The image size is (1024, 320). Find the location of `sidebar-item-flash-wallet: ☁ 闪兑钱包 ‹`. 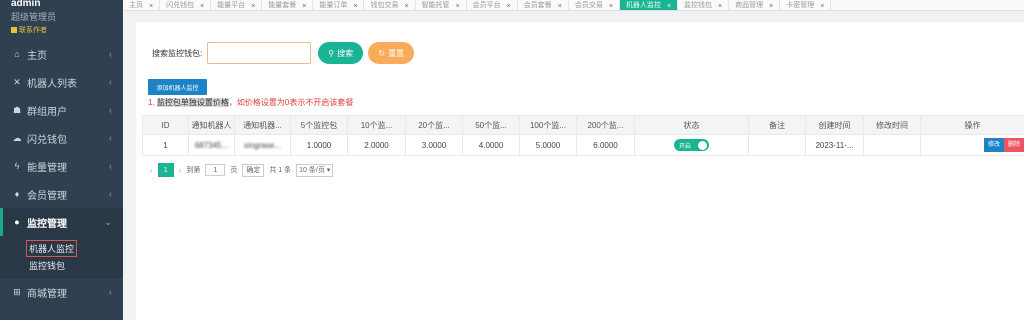

sidebar-item-flash-wallet: ☁ 闪兑钱包 ‹ is located at coordinates (61, 138).